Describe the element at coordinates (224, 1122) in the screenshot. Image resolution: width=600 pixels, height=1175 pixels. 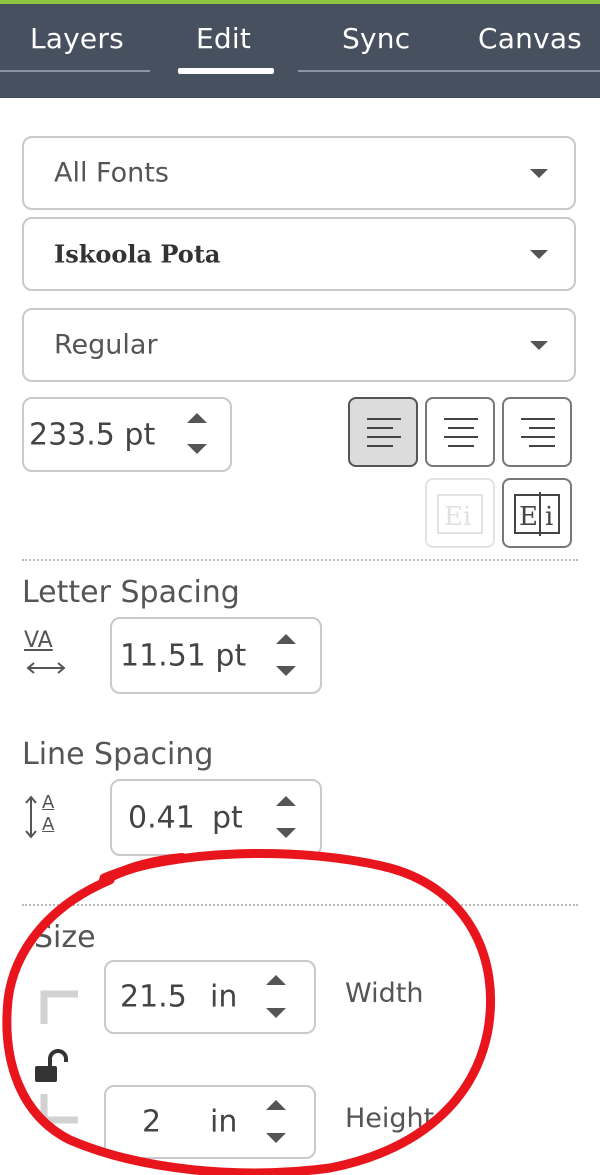
I see `height-unit: in` at that location.